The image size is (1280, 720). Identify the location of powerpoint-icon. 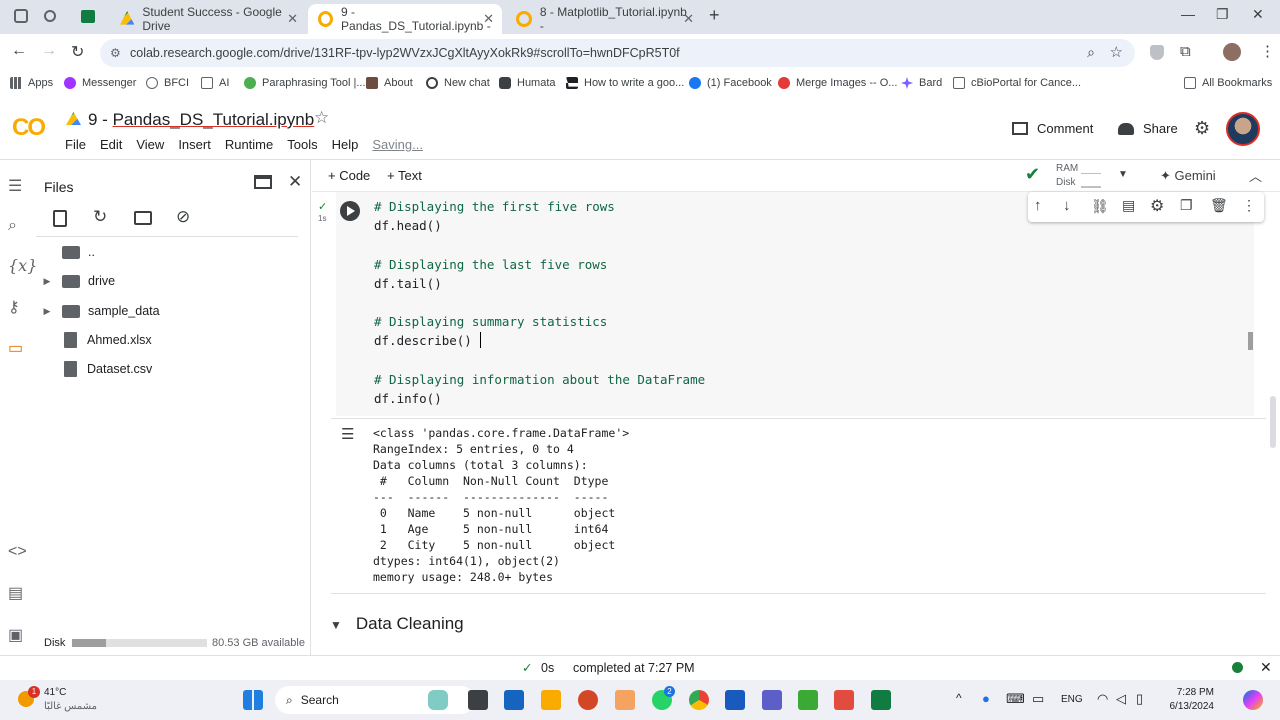
(588, 700).